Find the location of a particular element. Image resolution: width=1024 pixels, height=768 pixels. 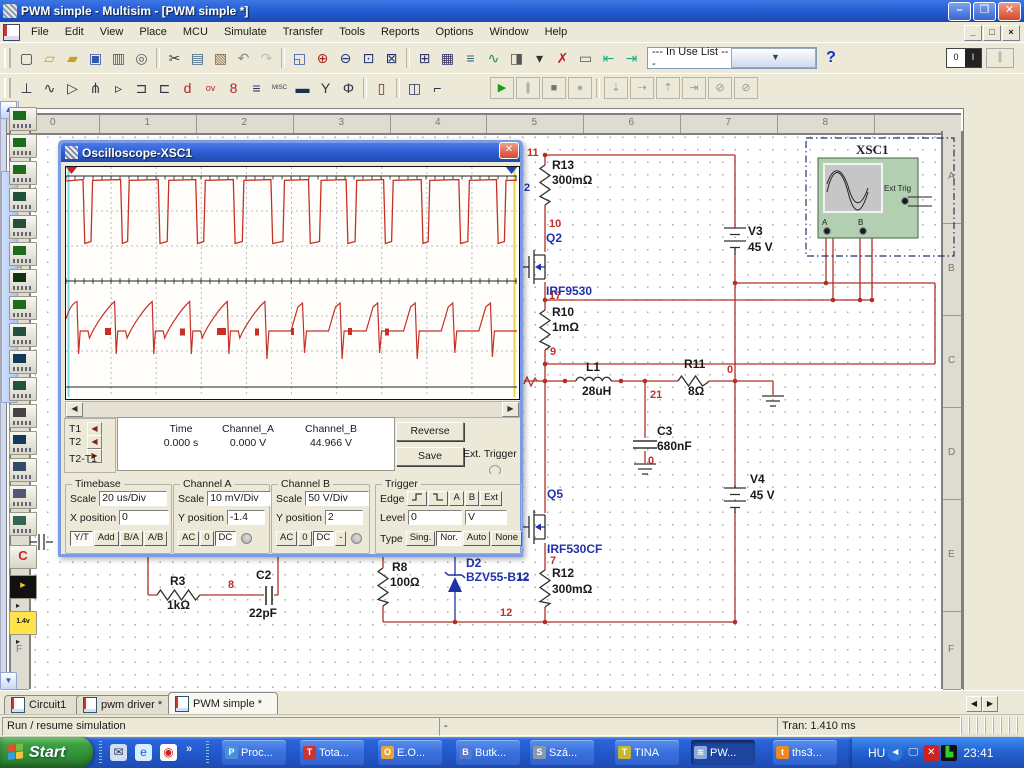

document-system-icon is located at coordinates (11, 32).